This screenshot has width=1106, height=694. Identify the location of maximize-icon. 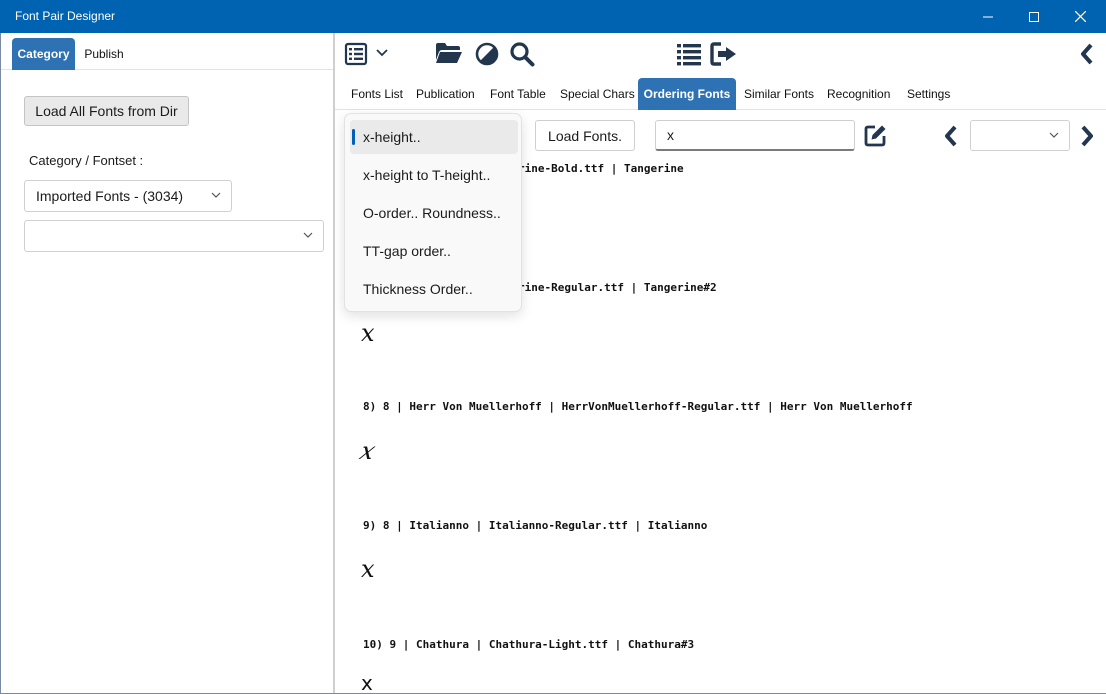
(1034, 16).